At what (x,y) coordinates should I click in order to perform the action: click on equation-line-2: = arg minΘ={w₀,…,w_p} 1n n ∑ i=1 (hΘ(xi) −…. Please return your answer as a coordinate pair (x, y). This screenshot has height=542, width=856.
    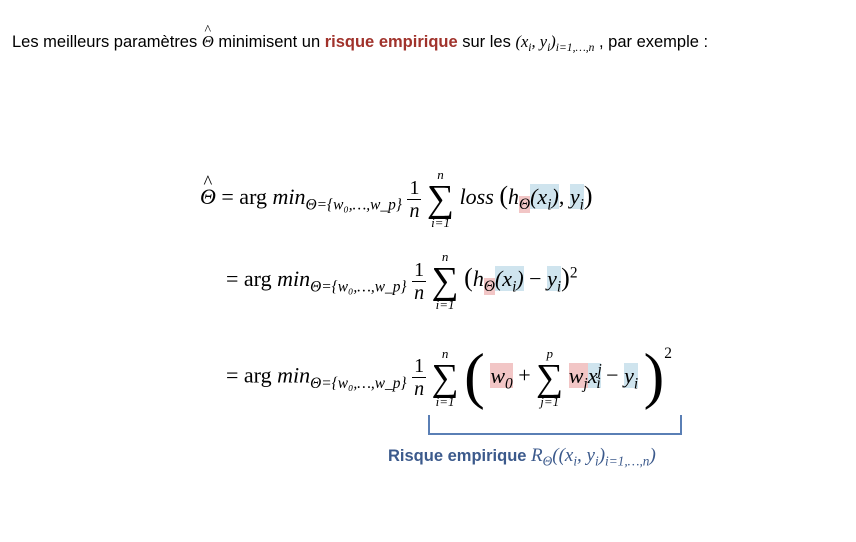
    Looking at the image, I should click on (402, 280).